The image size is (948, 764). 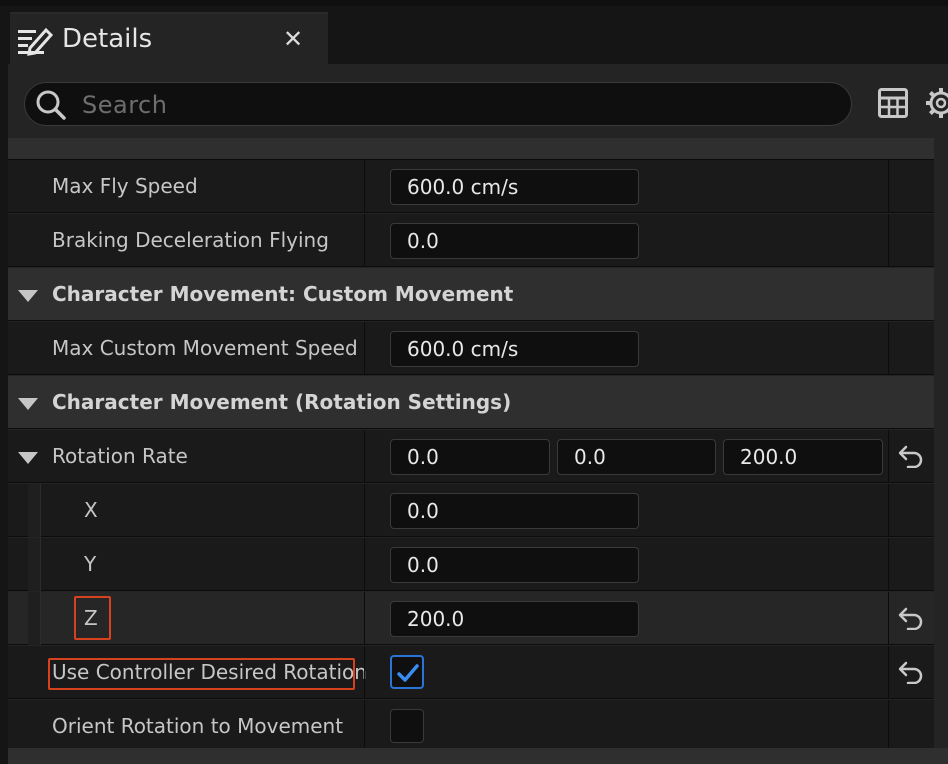 What do you see at coordinates (51, 105) in the screenshot?
I see `search-icon` at bounding box center [51, 105].